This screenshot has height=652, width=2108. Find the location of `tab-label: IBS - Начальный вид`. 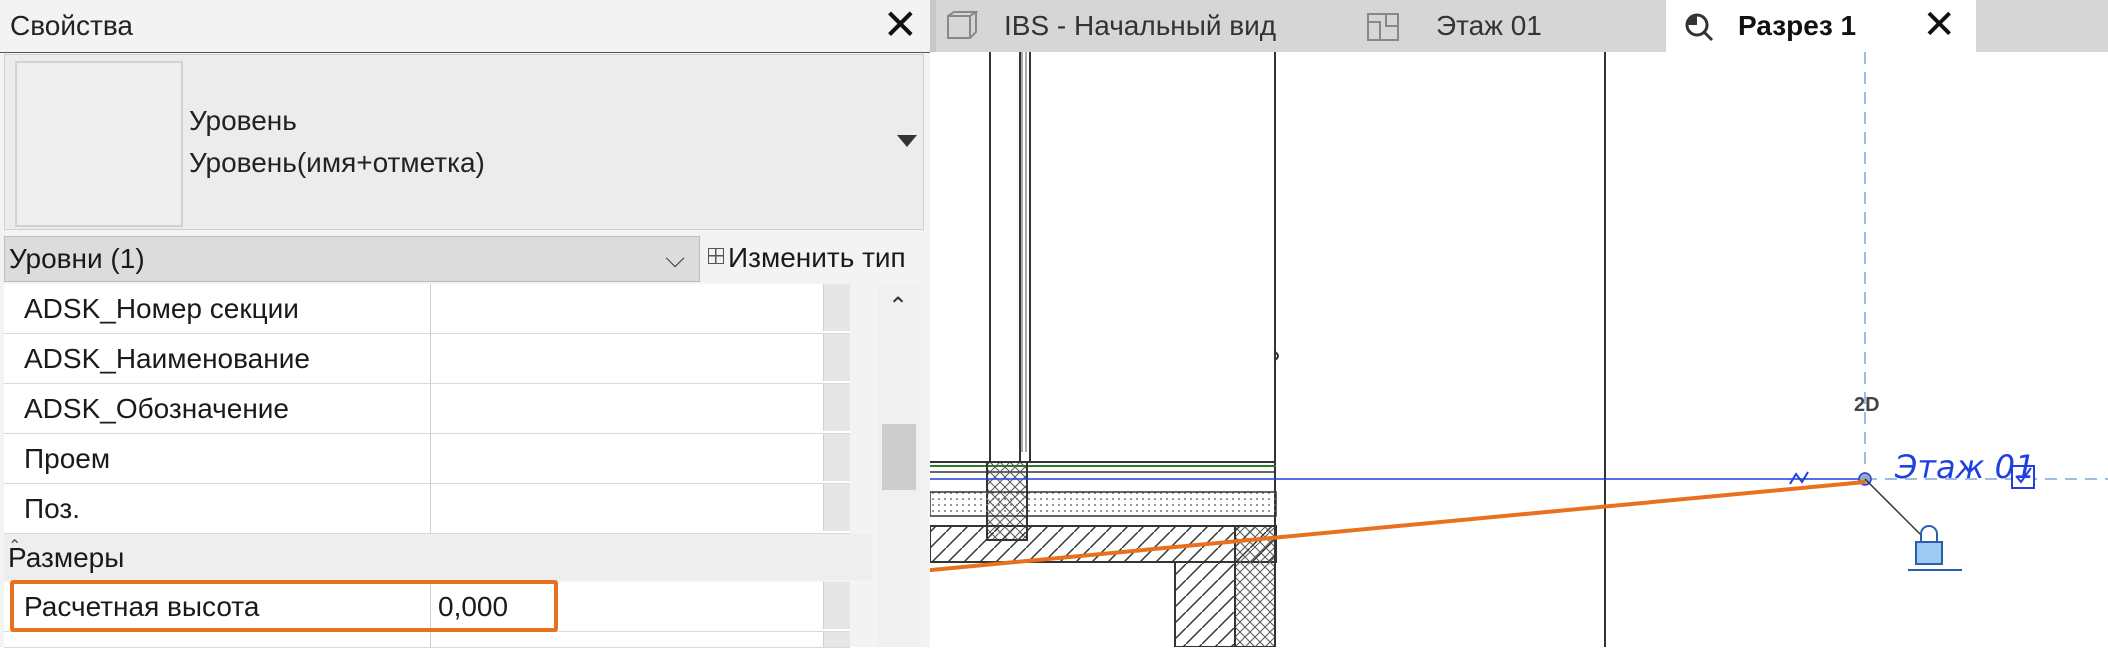

tab-label: IBS - Начальный вид is located at coordinates (1140, 25).